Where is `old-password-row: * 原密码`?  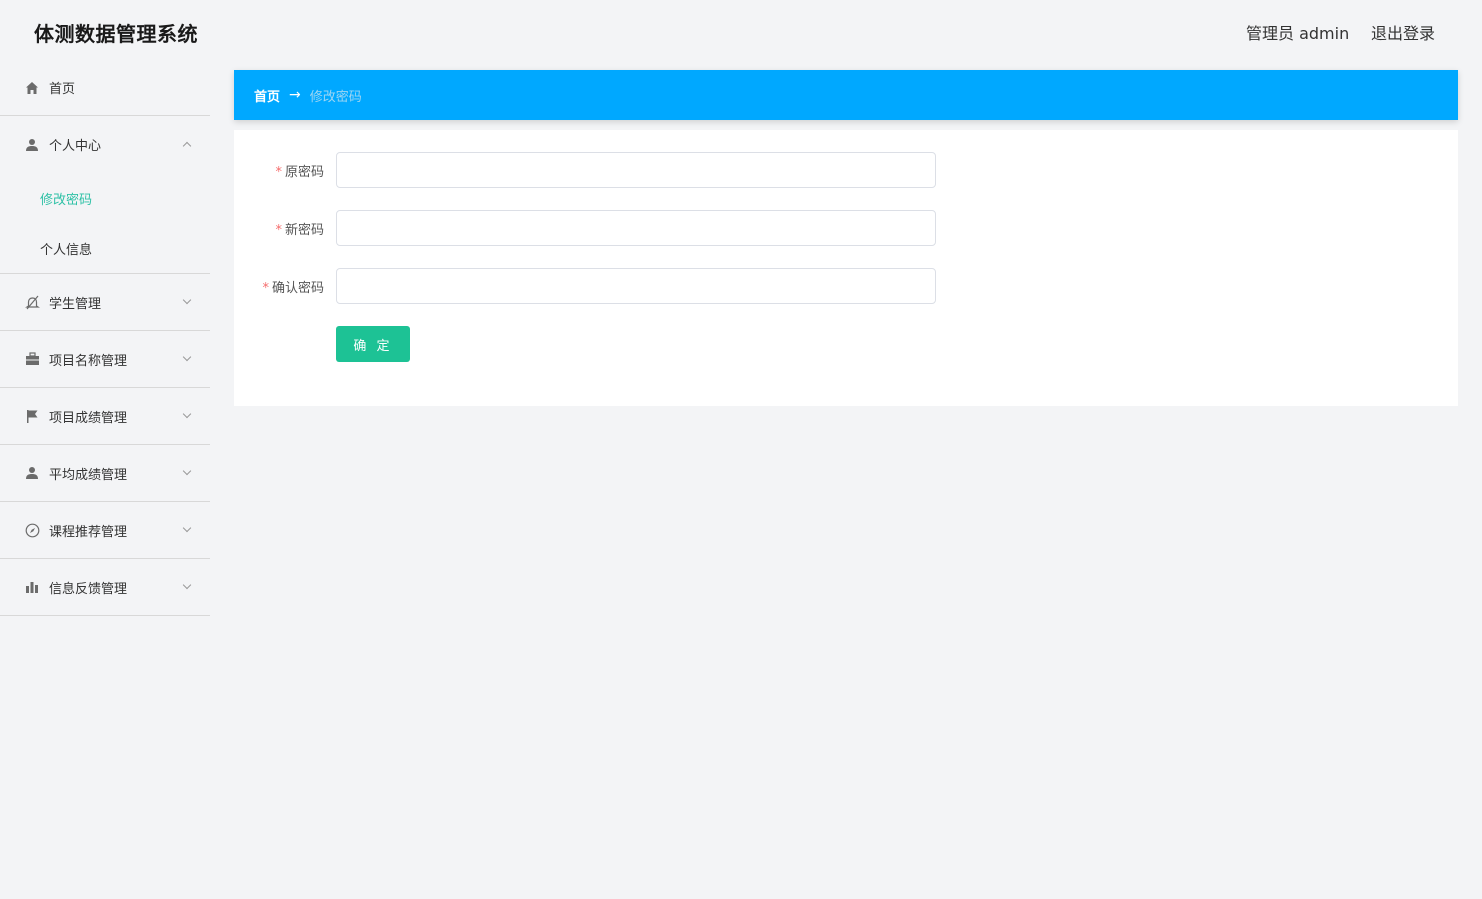 old-password-row: * 原密码 is located at coordinates (846, 170).